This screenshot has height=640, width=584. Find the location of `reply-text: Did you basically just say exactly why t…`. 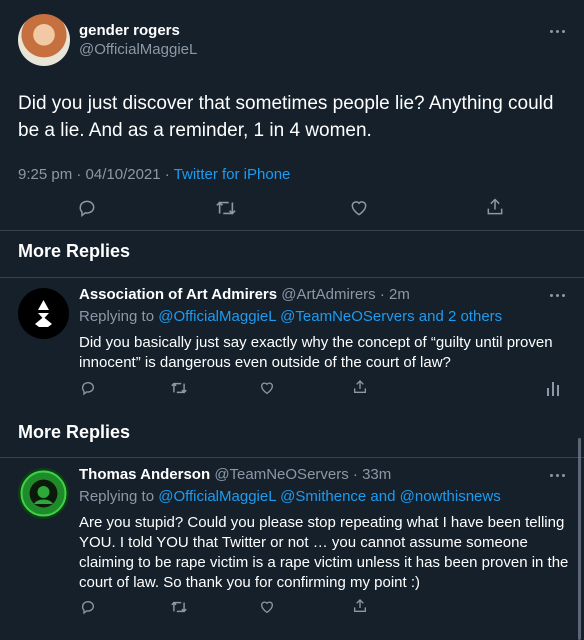

reply-text: Did you basically just say exactly why t… is located at coordinates (316, 352).